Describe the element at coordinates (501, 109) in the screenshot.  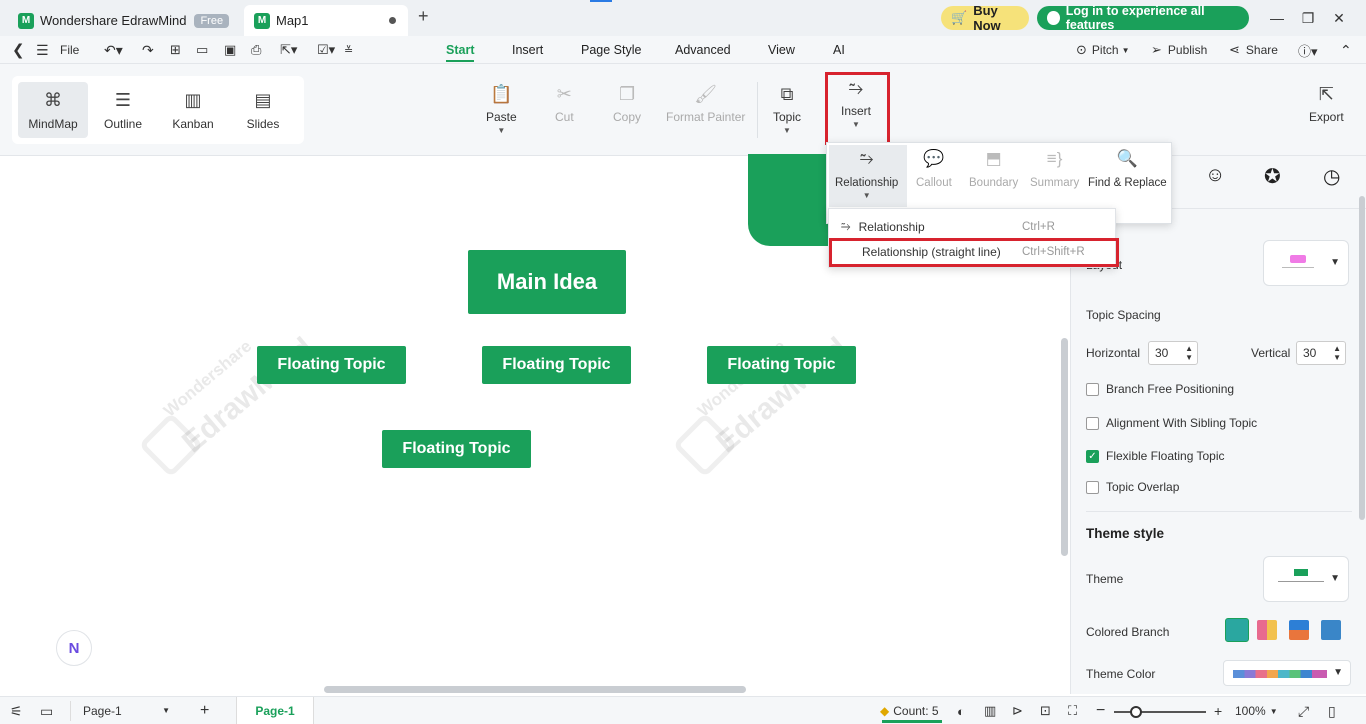
I see `paste-button: 📋 Paste ▼` at that location.